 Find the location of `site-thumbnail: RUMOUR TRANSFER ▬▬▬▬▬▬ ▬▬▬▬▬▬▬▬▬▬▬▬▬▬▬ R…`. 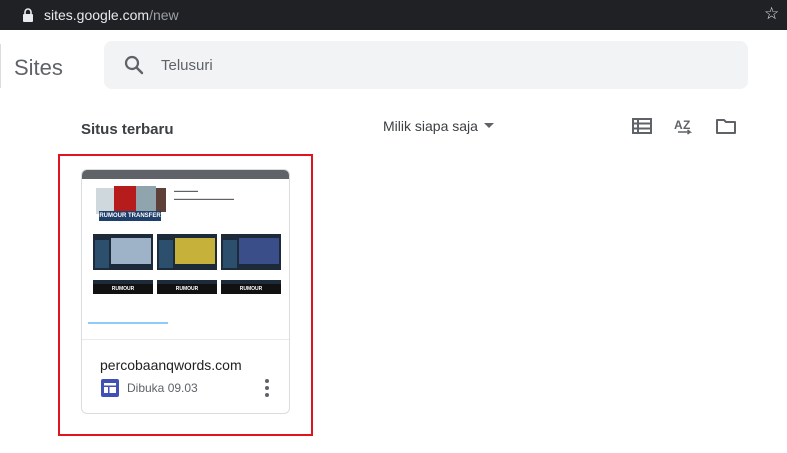

site-thumbnail: RUMOUR TRANSFER ▬▬▬▬▬▬ ▬▬▬▬▬▬▬▬▬▬▬▬▬▬▬ R… is located at coordinates (185, 255).